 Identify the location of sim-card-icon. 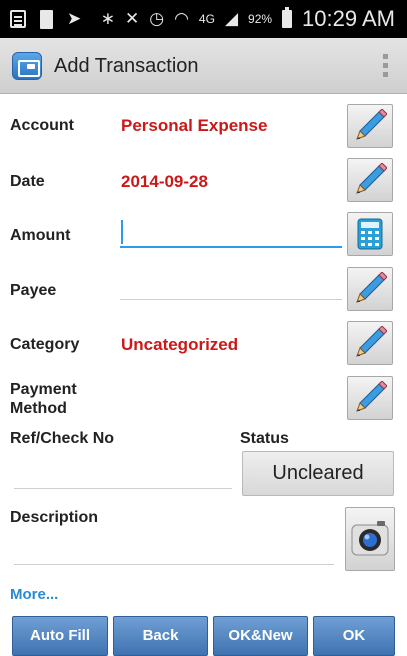
(46, 19).